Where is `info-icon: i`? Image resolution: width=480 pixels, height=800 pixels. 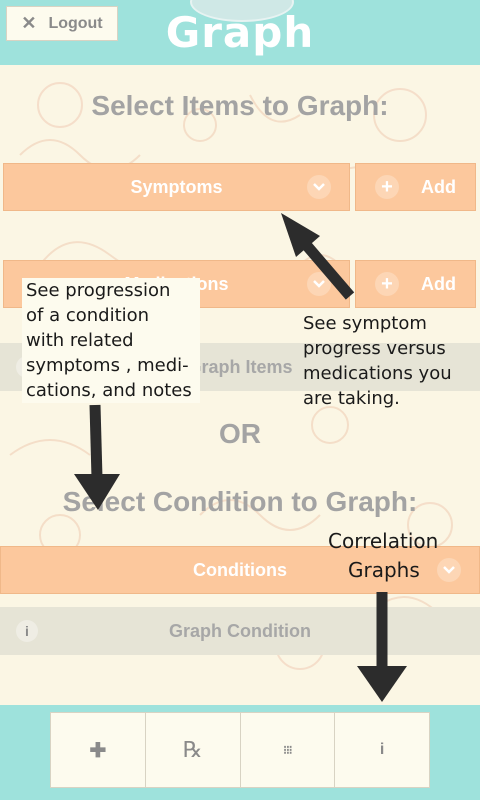
info-icon: i is located at coordinates (382, 749).